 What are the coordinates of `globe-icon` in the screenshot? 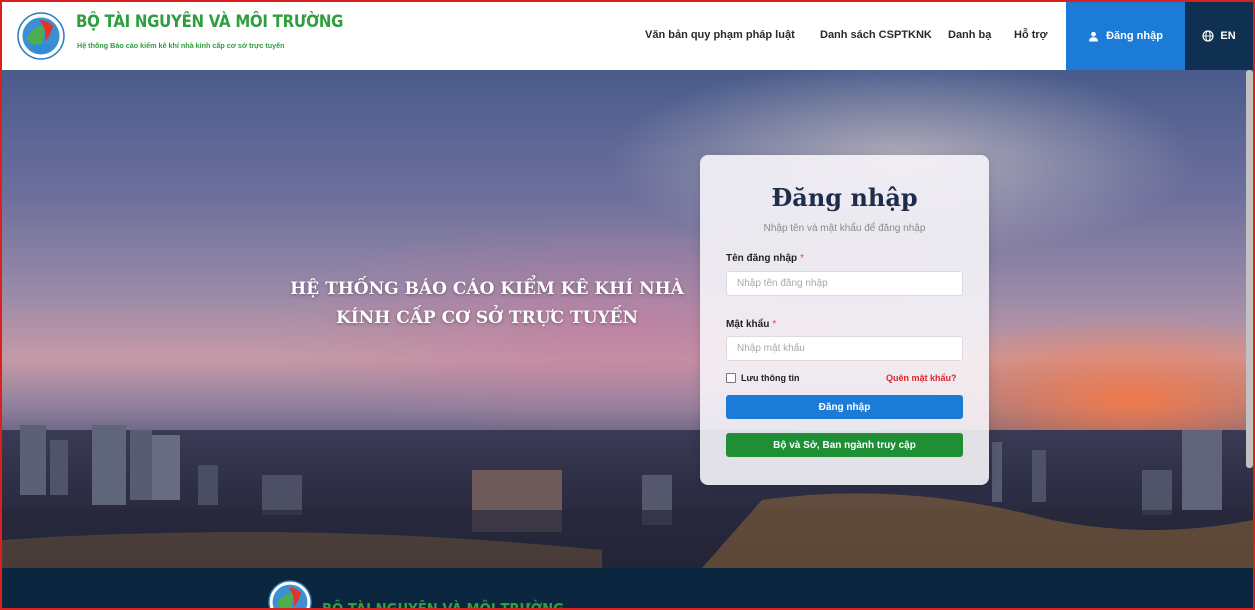 It's located at (1208, 36).